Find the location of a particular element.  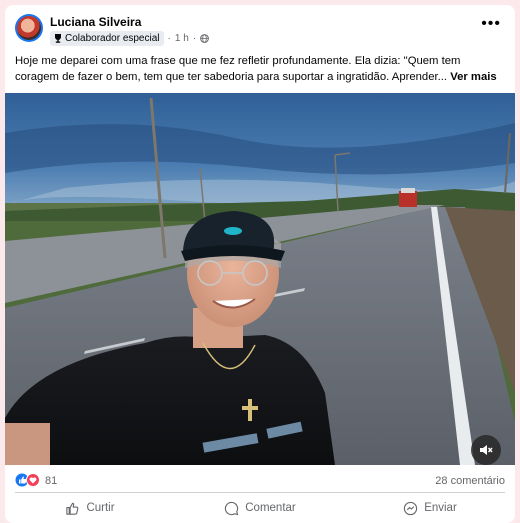

like-icon is located at coordinates (72, 508).